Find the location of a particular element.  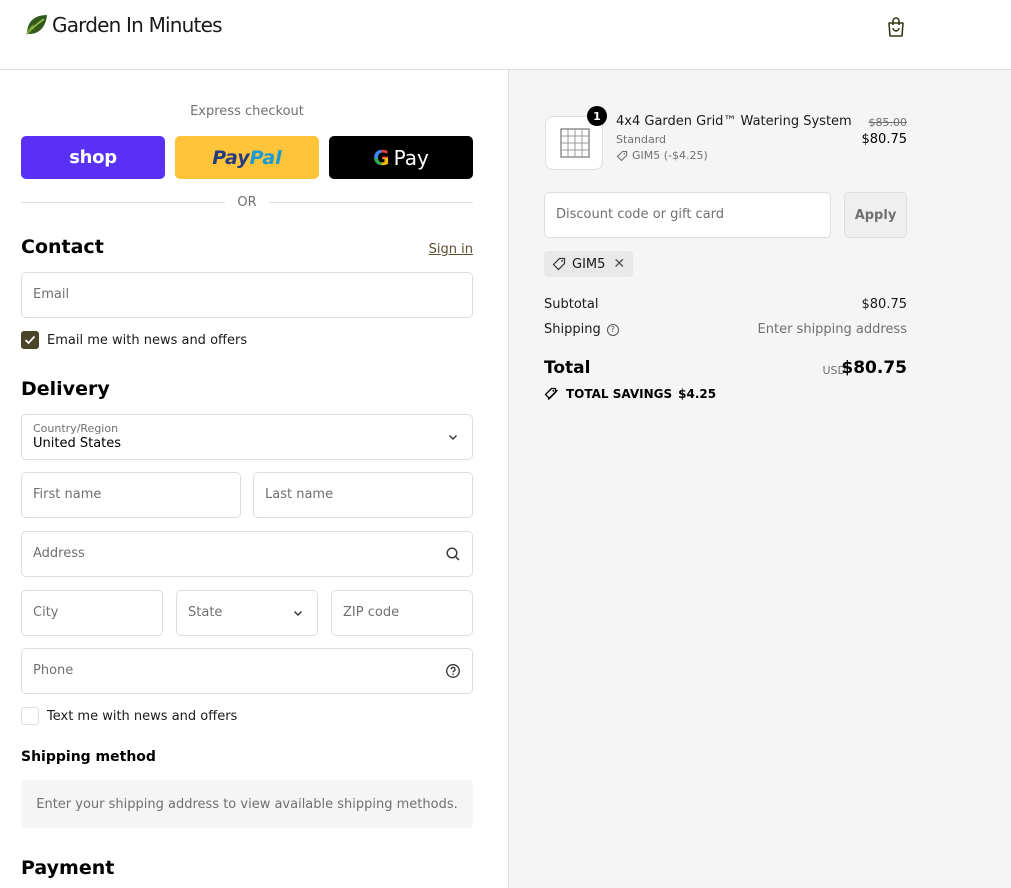

applied-code-label: GIM5 is located at coordinates (589, 264).